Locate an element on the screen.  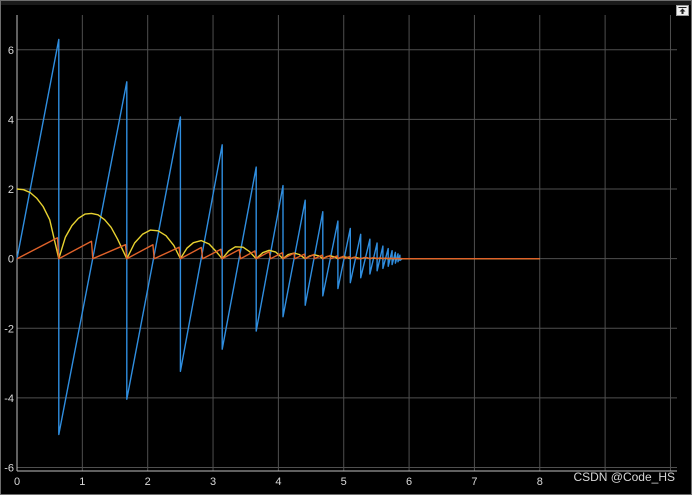
x-tick-label: 2 is located at coordinates (148, 482).